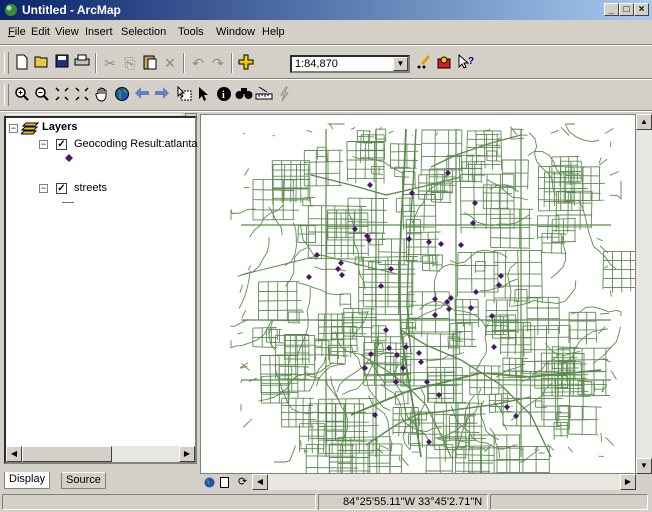  What do you see at coordinates (218, 63) in the screenshot?
I see `redo-icon: ↷` at bounding box center [218, 63].